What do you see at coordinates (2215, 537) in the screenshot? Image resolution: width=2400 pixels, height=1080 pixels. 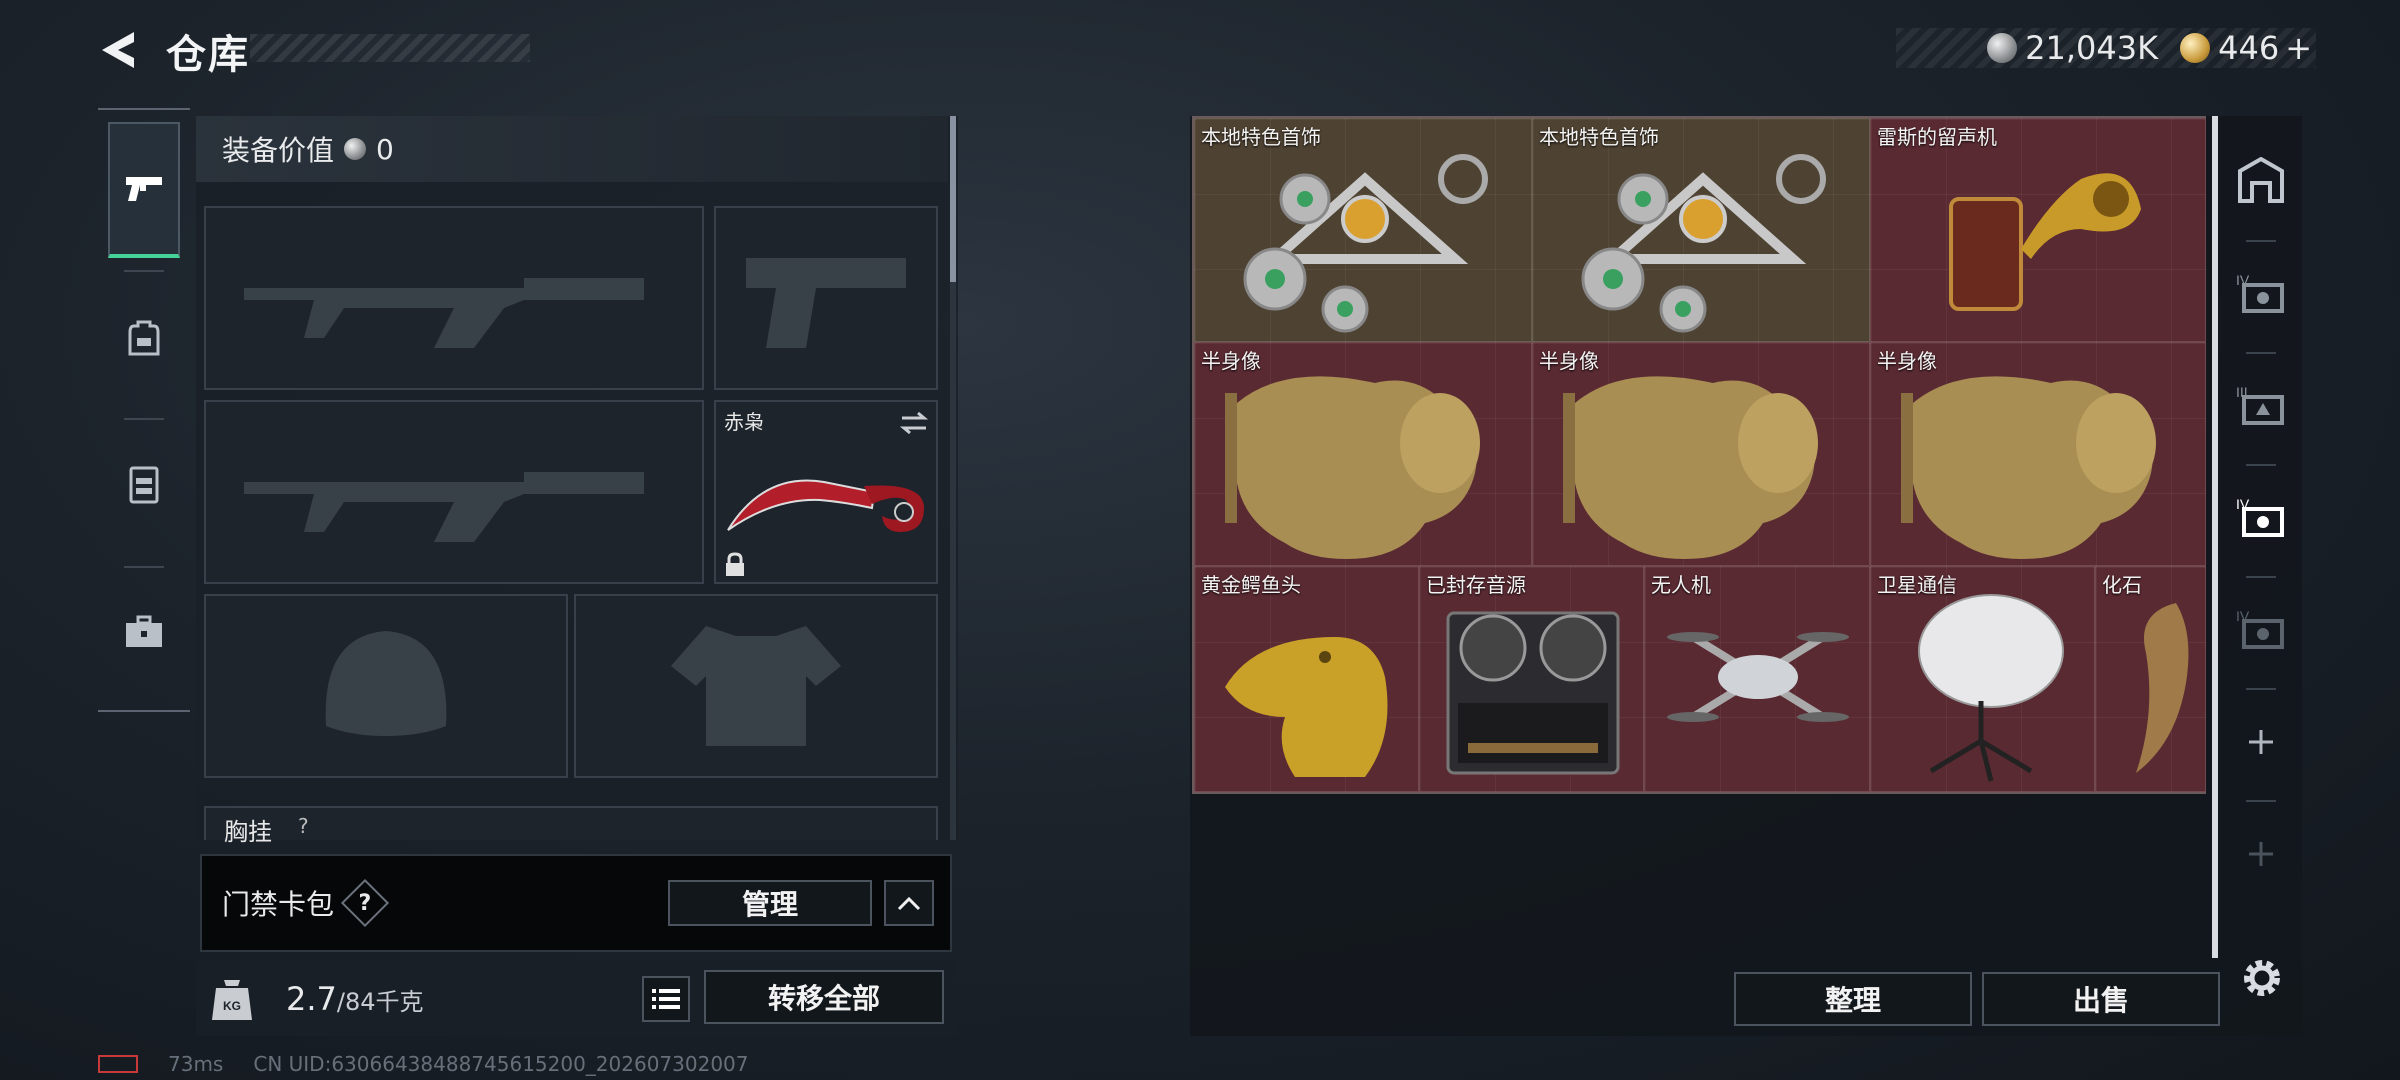 I see `inventory-scrollbar` at bounding box center [2215, 537].